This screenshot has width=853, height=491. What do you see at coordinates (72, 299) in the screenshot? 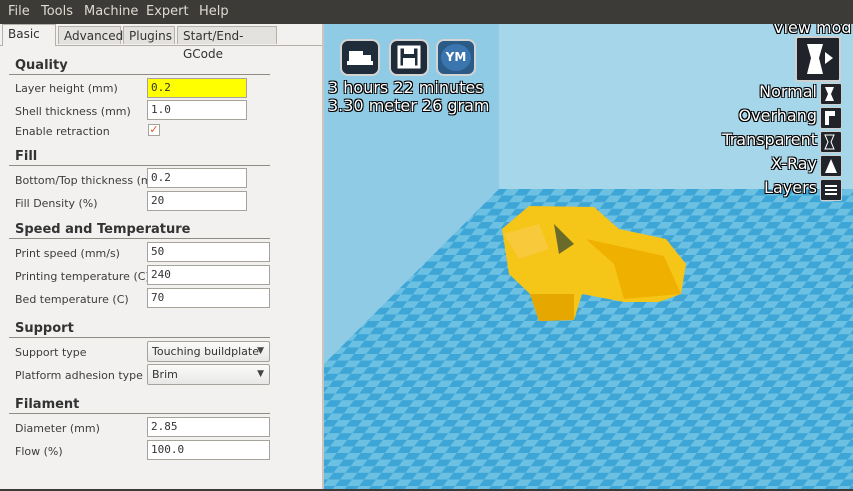
I see `bed-temperature-label: Bed temperature (C)` at bounding box center [72, 299].